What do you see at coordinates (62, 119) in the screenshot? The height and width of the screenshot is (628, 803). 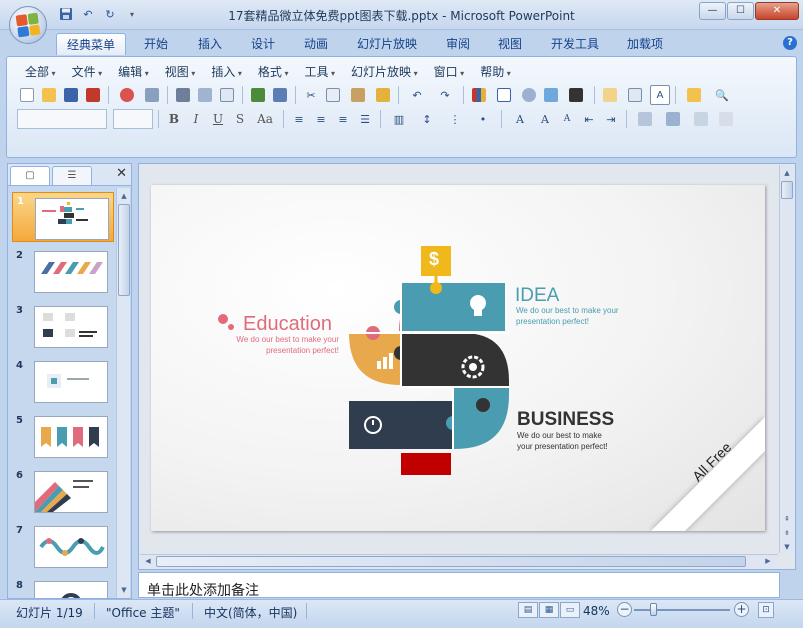 I see `font-name-combo` at bounding box center [62, 119].